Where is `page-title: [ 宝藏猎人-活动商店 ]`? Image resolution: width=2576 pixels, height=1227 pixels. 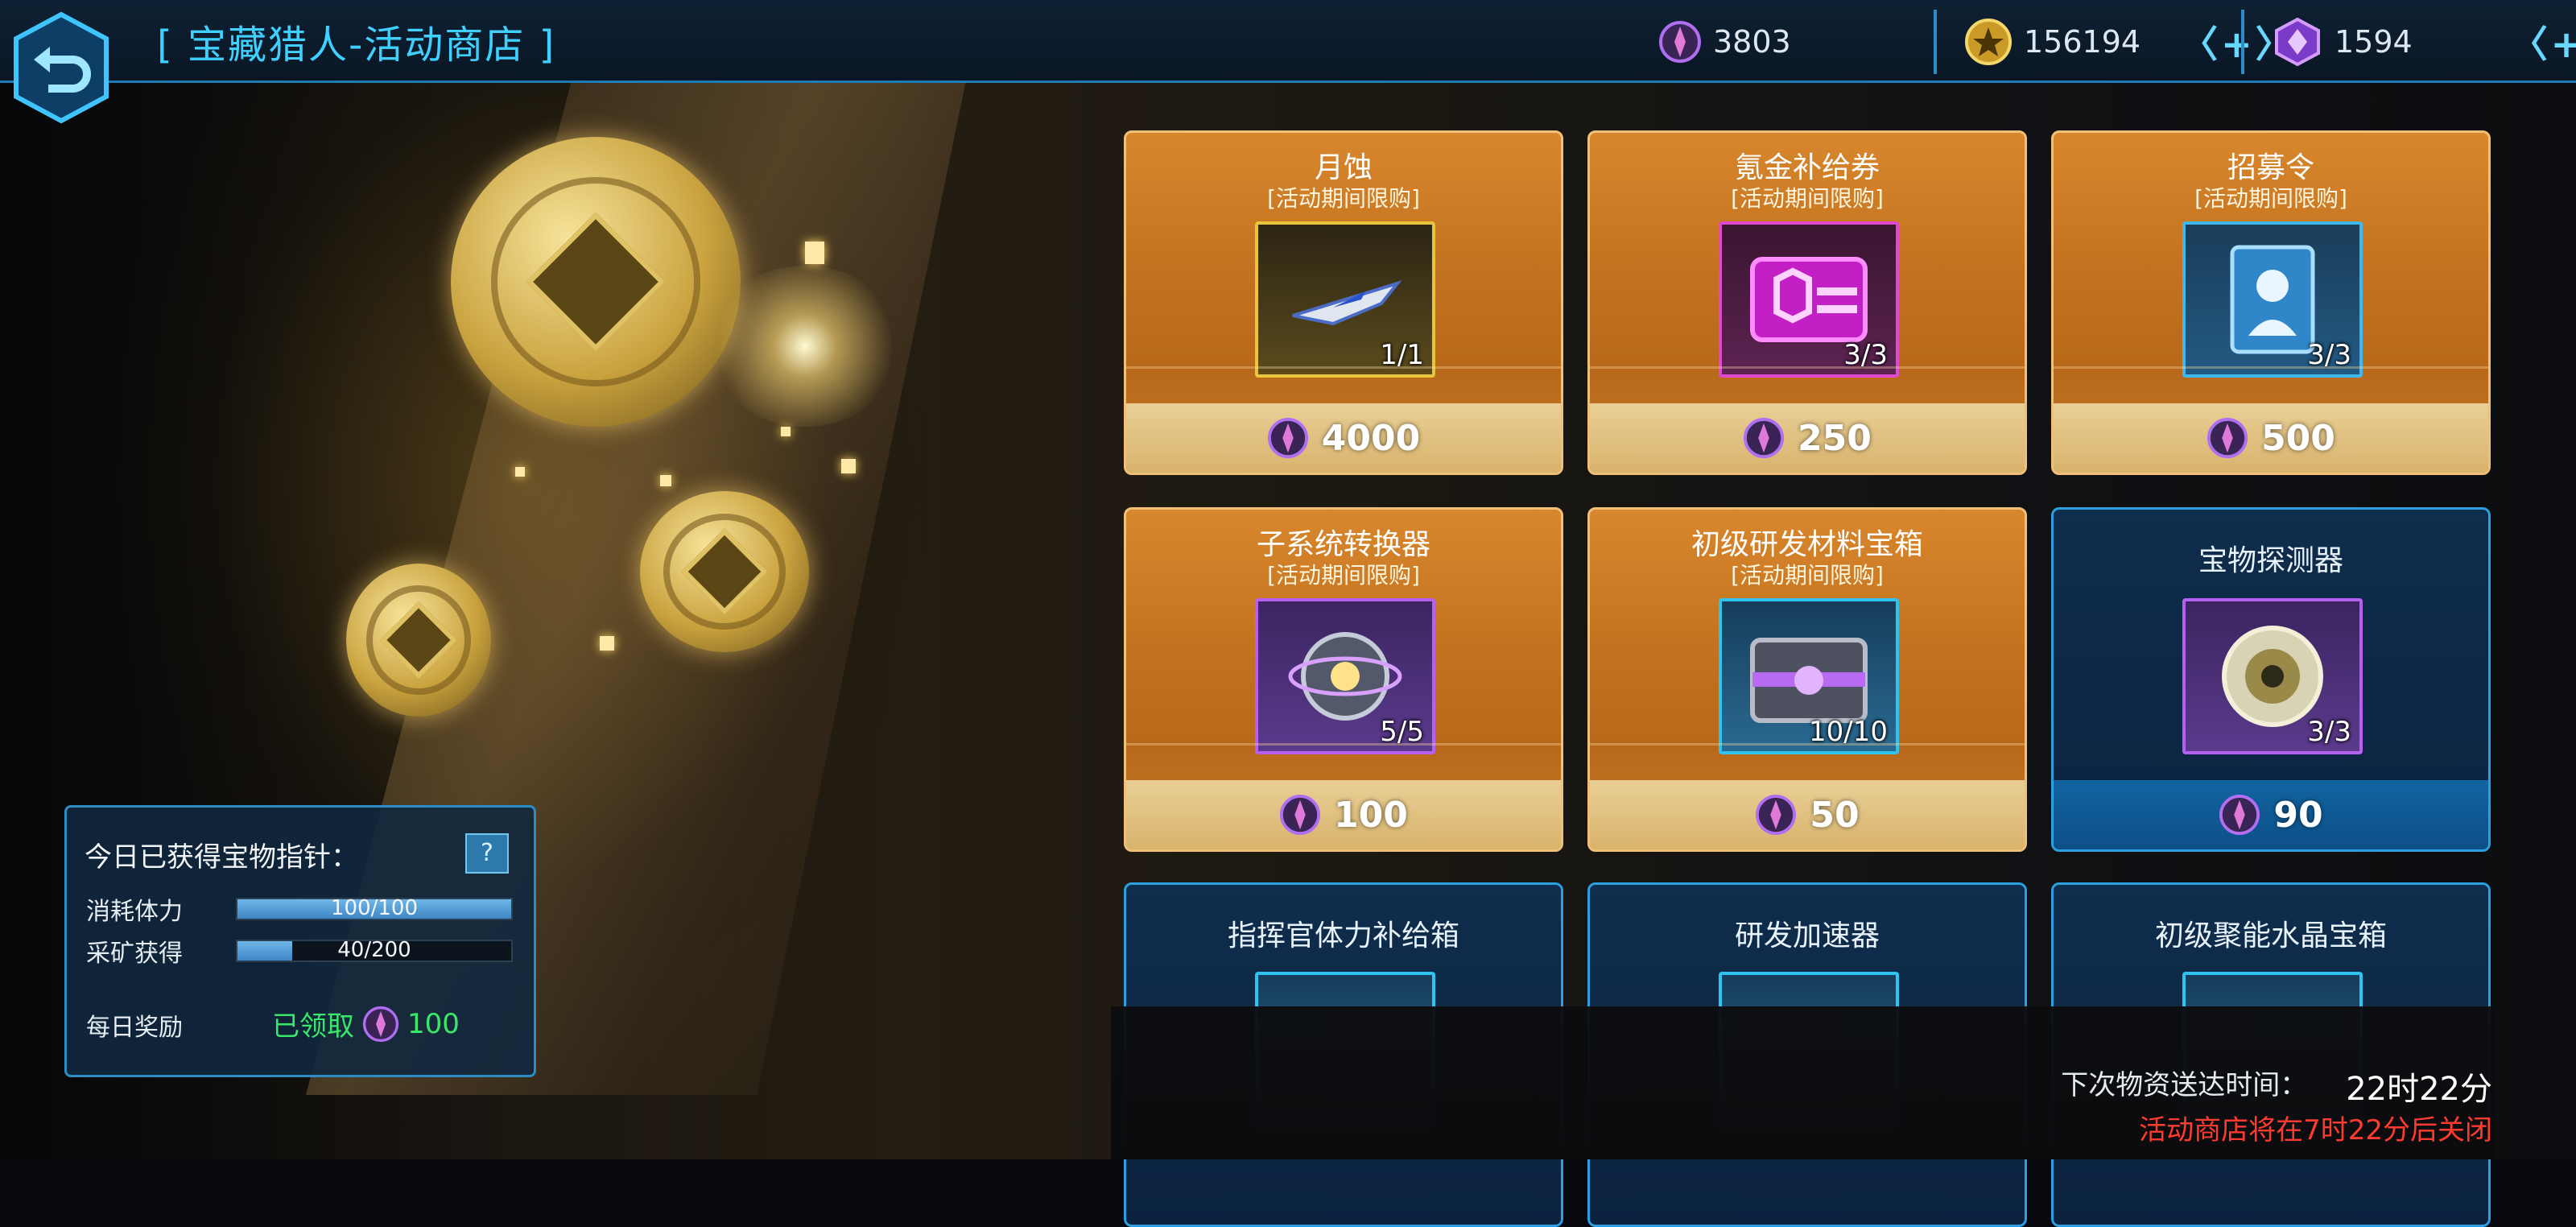
page-title: [ 宝藏猎人-活动商店 ] is located at coordinates (356, 45).